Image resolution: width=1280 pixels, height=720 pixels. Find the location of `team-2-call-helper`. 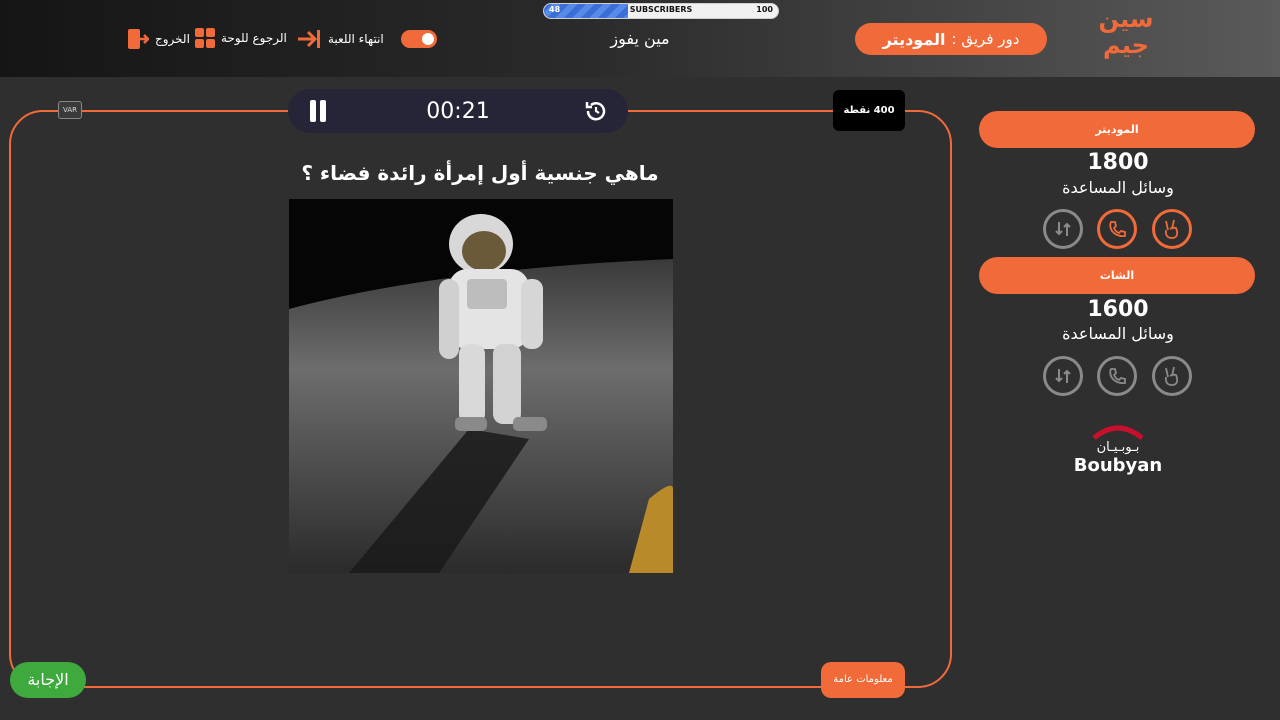

team-2-call-helper is located at coordinates (1117, 376).